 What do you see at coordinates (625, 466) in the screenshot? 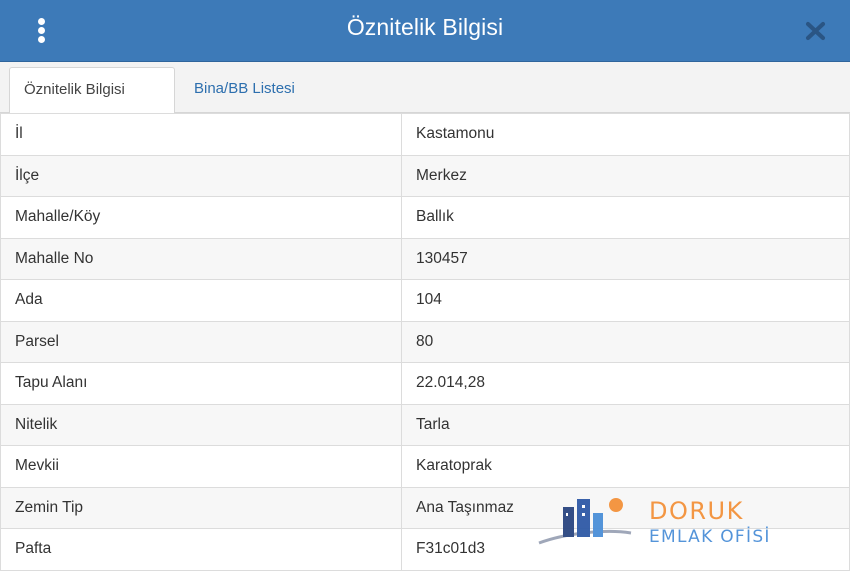
I see `attribute-value: Karatoprak` at bounding box center [625, 466].